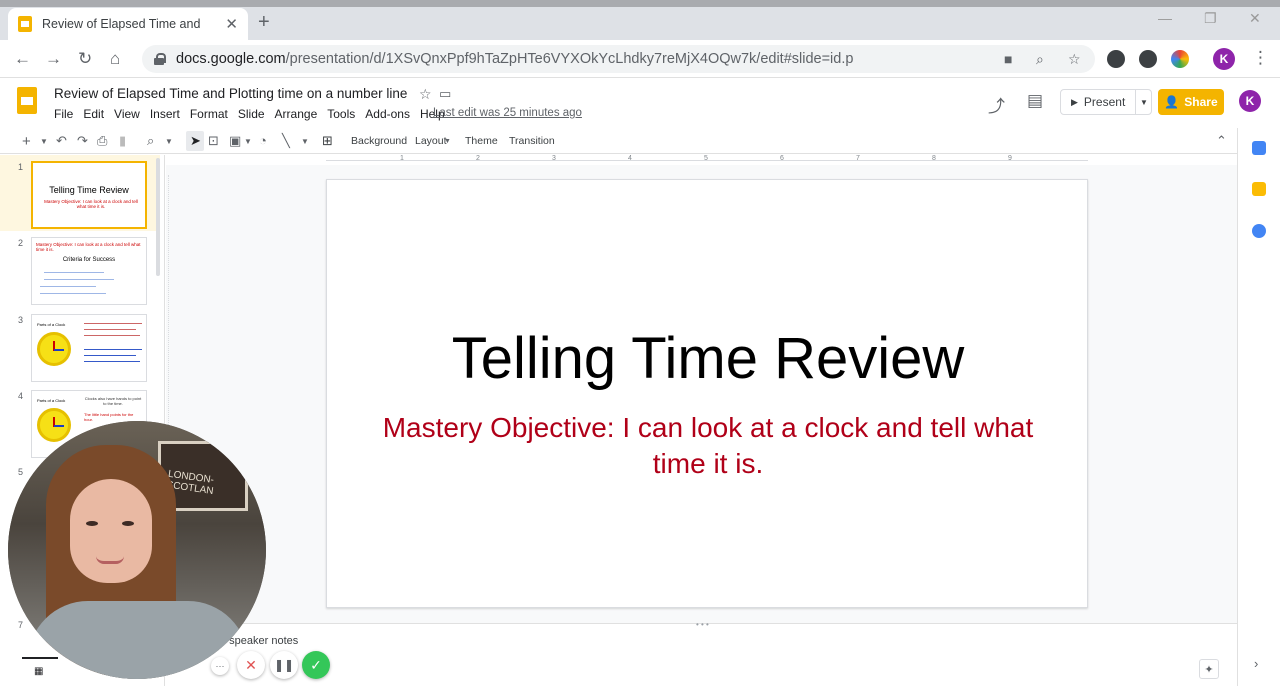 The image size is (1280, 686). What do you see at coordinates (213, 141) in the screenshot?
I see `text-box-icon: ⊡` at bounding box center [213, 141].